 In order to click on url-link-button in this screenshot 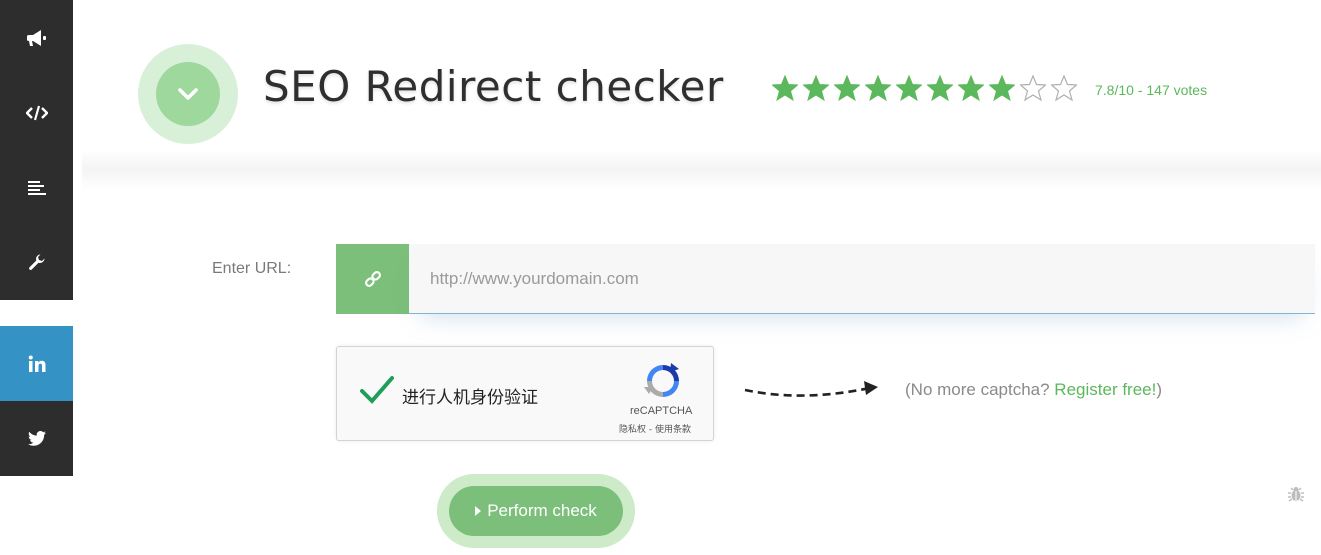, I will do `click(372, 279)`.